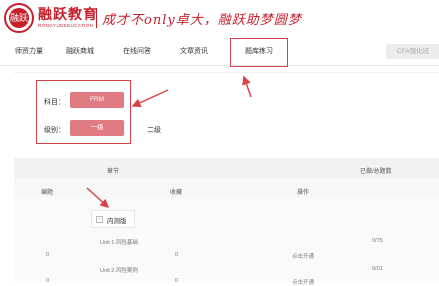  What do you see at coordinates (377, 269) in the screenshot?
I see `unit-row-progress: 0/01` at bounding box center [377, 269].